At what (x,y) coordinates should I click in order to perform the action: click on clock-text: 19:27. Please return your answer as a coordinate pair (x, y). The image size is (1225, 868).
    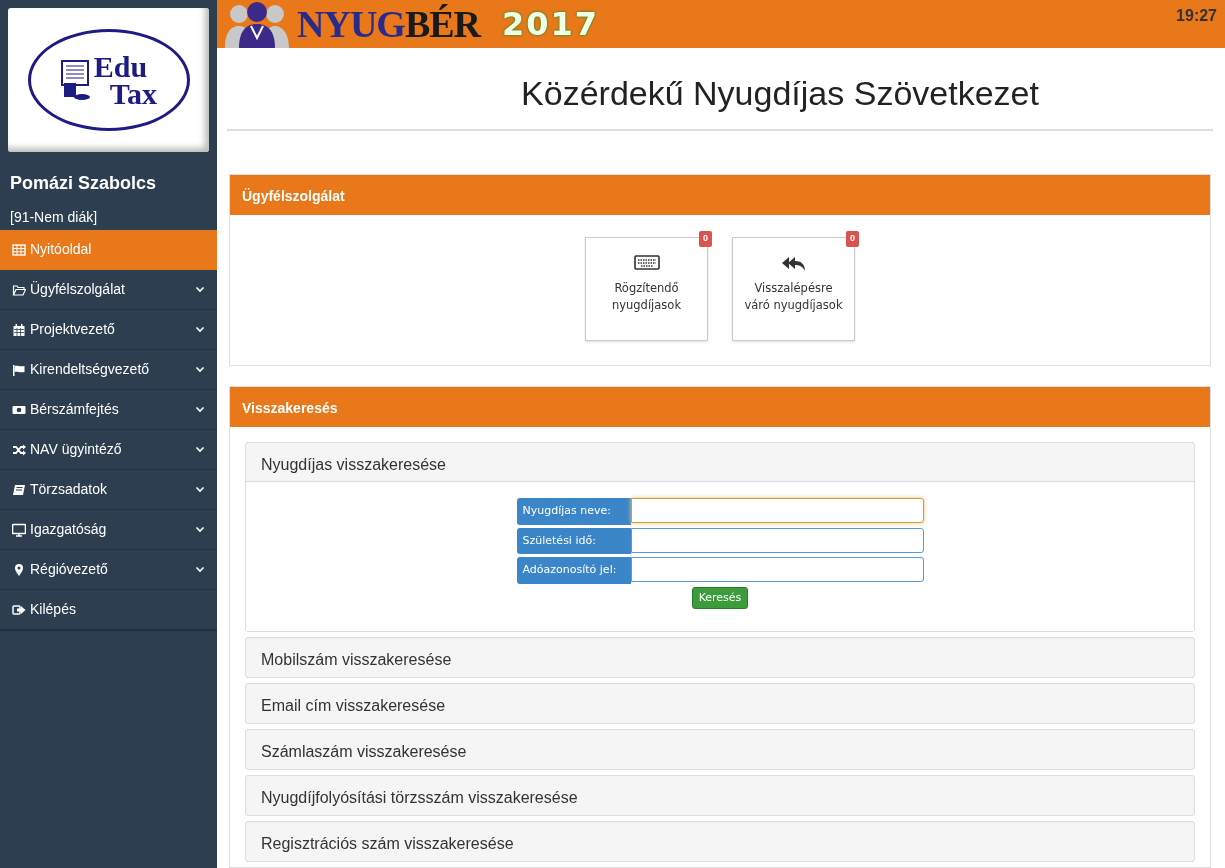
    Looking at the image, I should click on (1196, 16).